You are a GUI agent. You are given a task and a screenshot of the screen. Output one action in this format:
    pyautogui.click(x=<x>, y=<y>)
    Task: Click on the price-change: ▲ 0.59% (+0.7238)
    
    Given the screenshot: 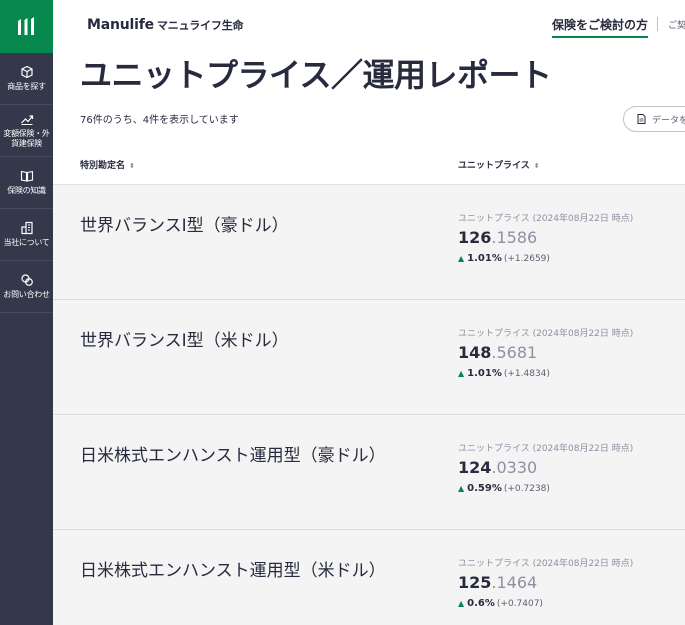 What is the action you would take?
    pyautogui.click(x=504, y=488)
    